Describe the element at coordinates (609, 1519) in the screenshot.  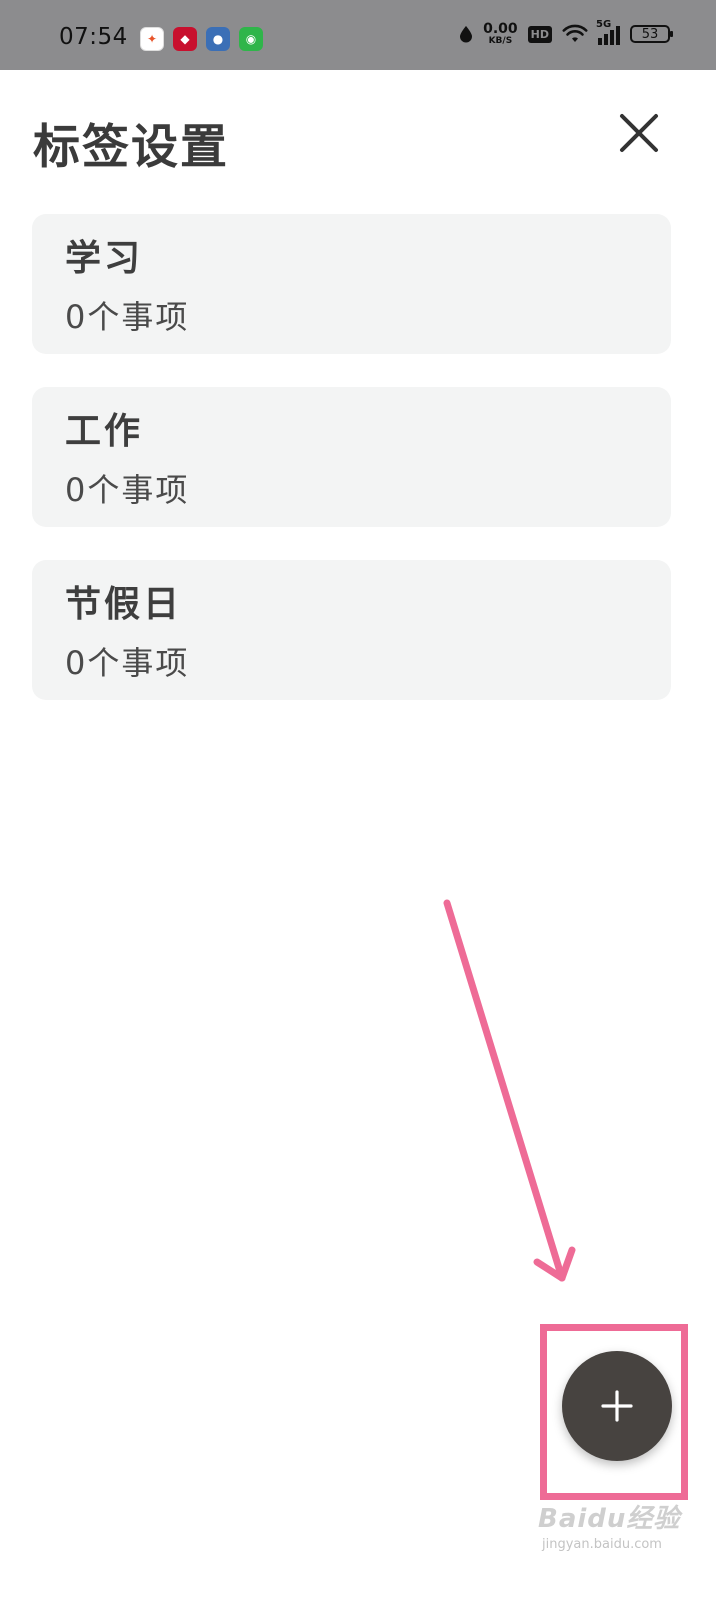
I see `watermark-logo: Baidu经验` at that location.